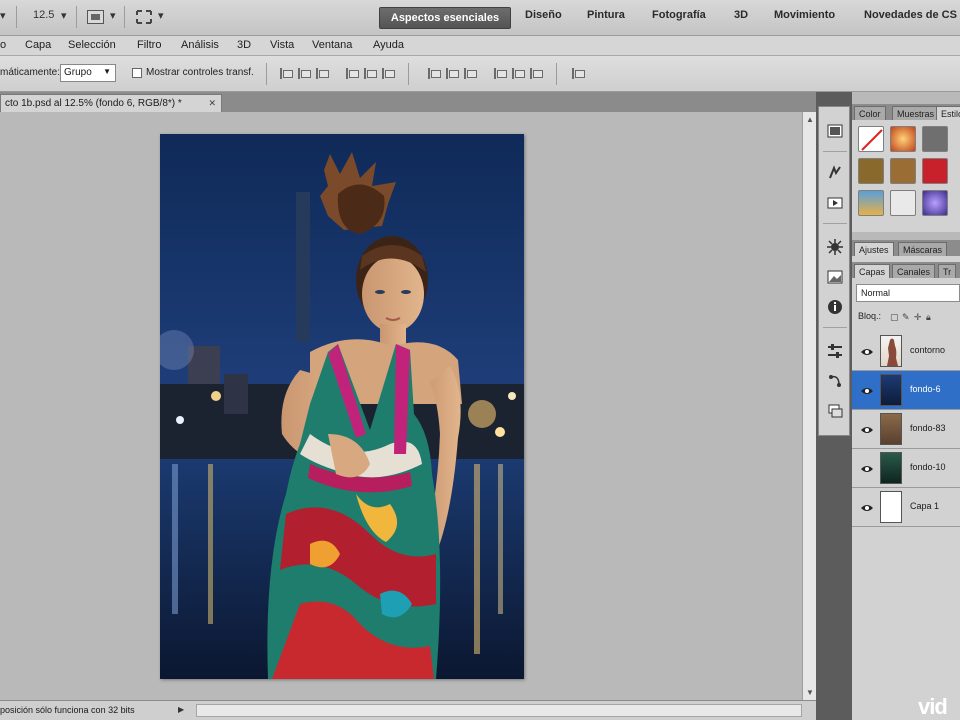 This screenshot has height=720, width=960. I want to click on lock-all-icon: 🔒︎, so click(928, 317).